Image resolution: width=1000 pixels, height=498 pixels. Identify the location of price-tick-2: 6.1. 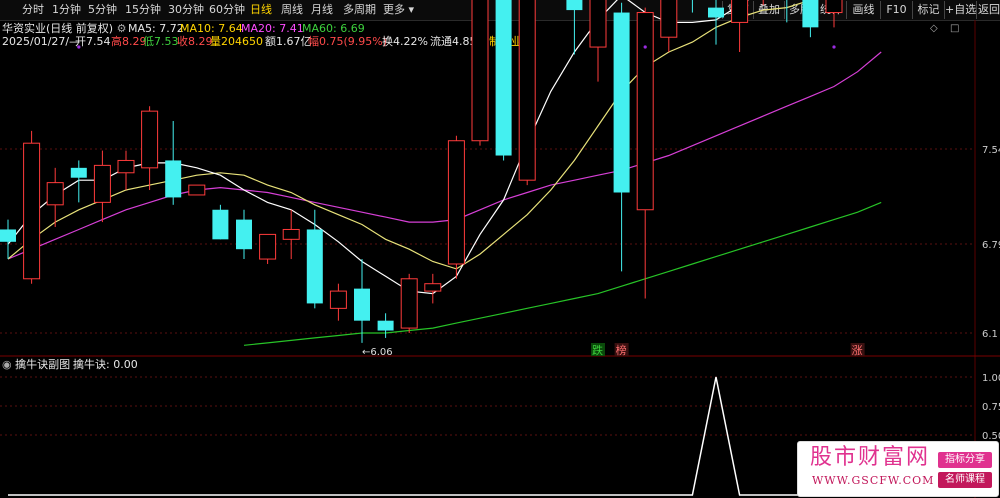
(990, 334).